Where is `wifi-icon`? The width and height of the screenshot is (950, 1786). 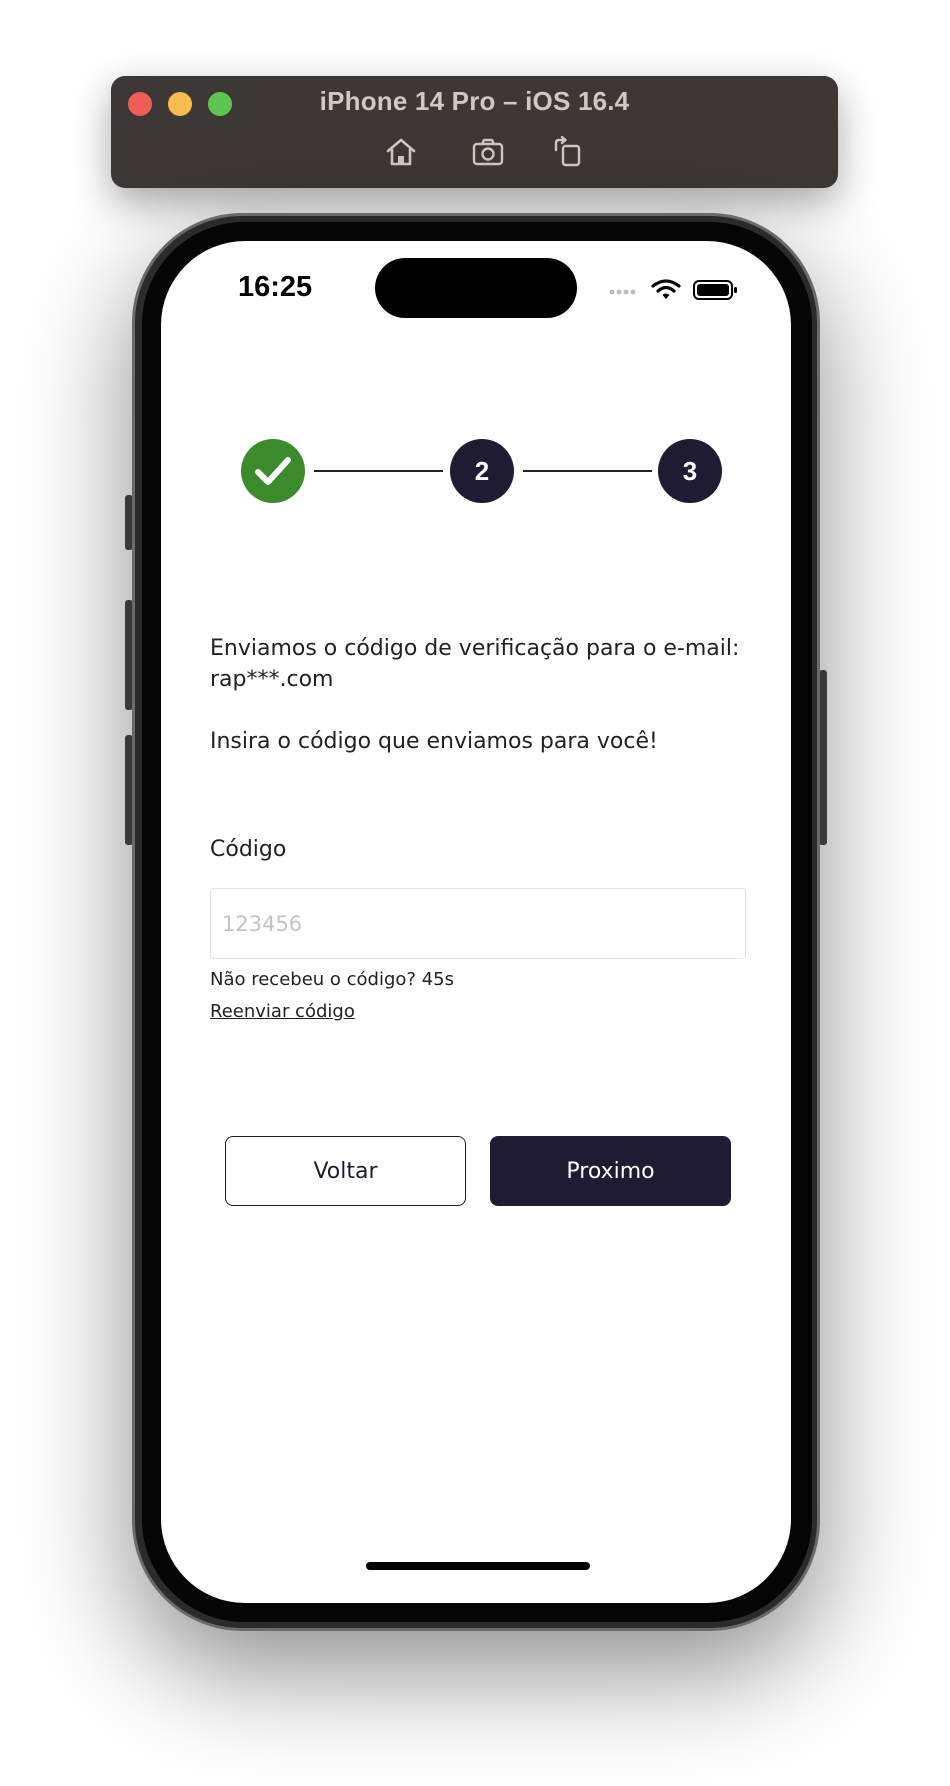
wifi-icon is located at coordinates (666, 289).